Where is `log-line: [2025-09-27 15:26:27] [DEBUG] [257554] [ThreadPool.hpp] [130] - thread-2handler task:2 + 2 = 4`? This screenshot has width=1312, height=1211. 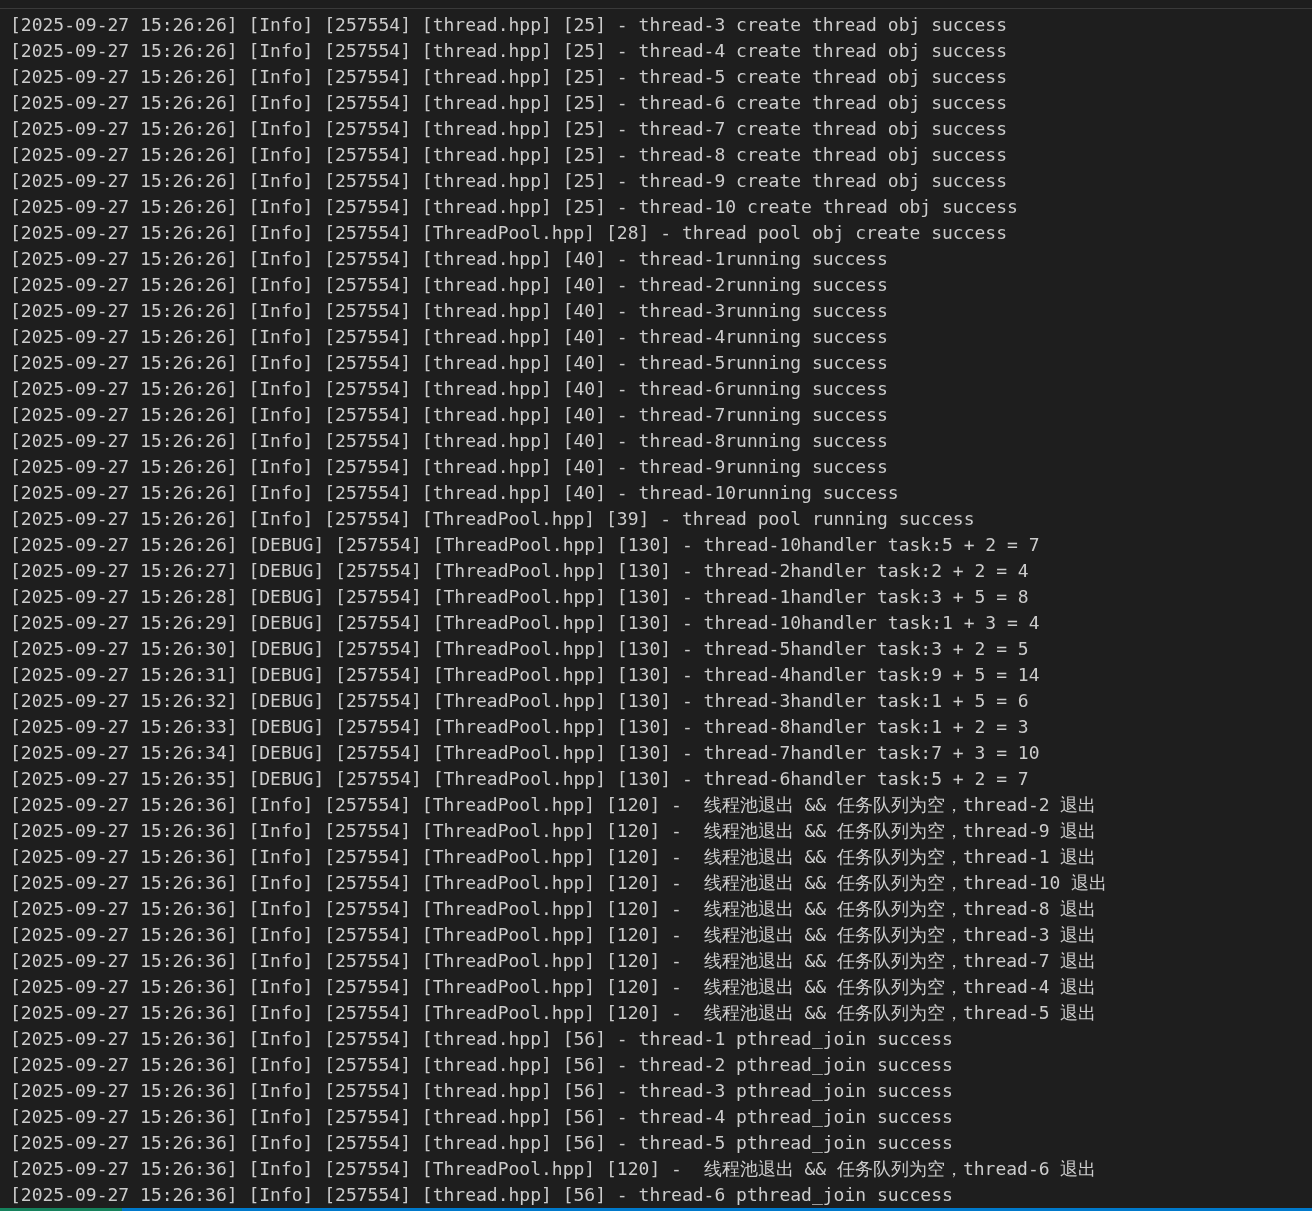 log-line: [2025-09-27 15:26:27] [DEBUG] [257554] [ThreadPool.hpp] [130] - thread-2handler task:2 + 2 = 4 is located at coordinates (519, 571).